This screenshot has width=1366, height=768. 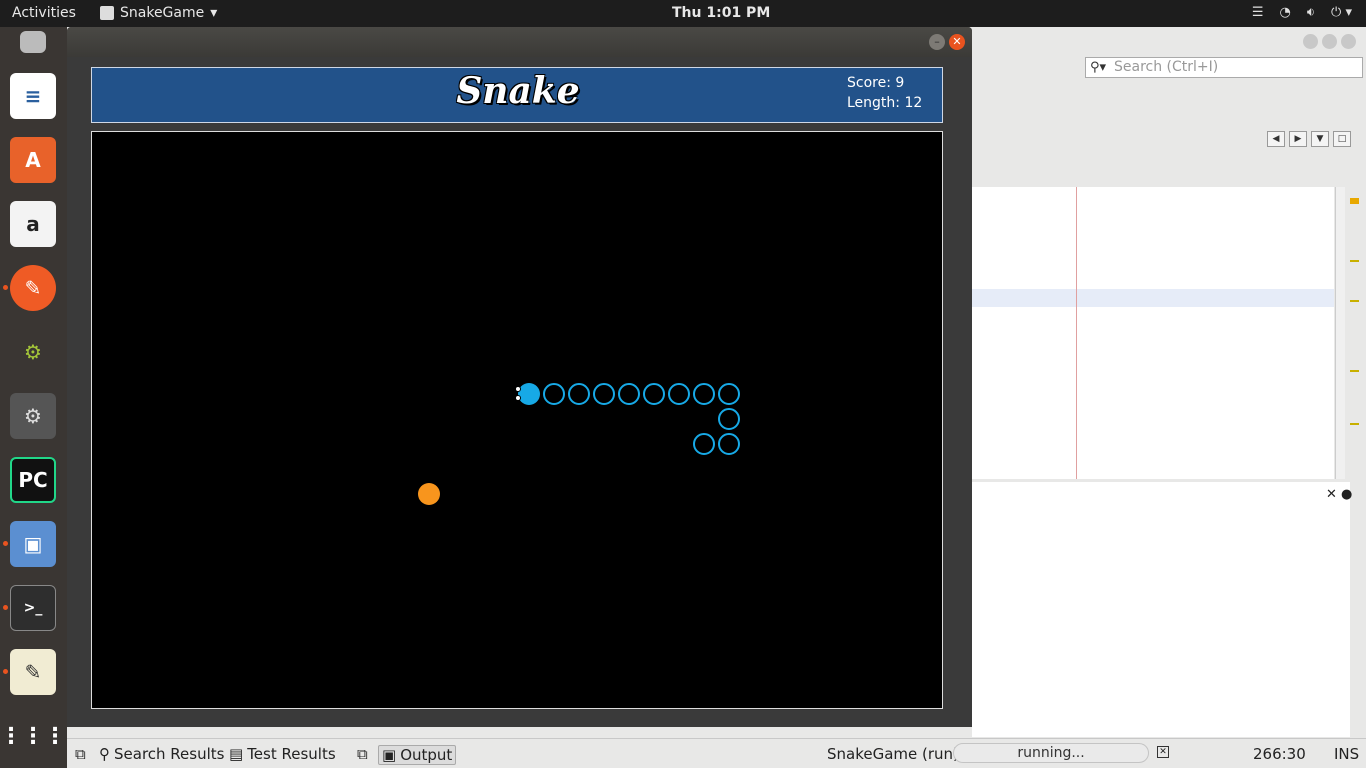 What do you see at coordinates (429, 494) in the screenshot?
I see `food-pellet` at bounding box center [429, 494].